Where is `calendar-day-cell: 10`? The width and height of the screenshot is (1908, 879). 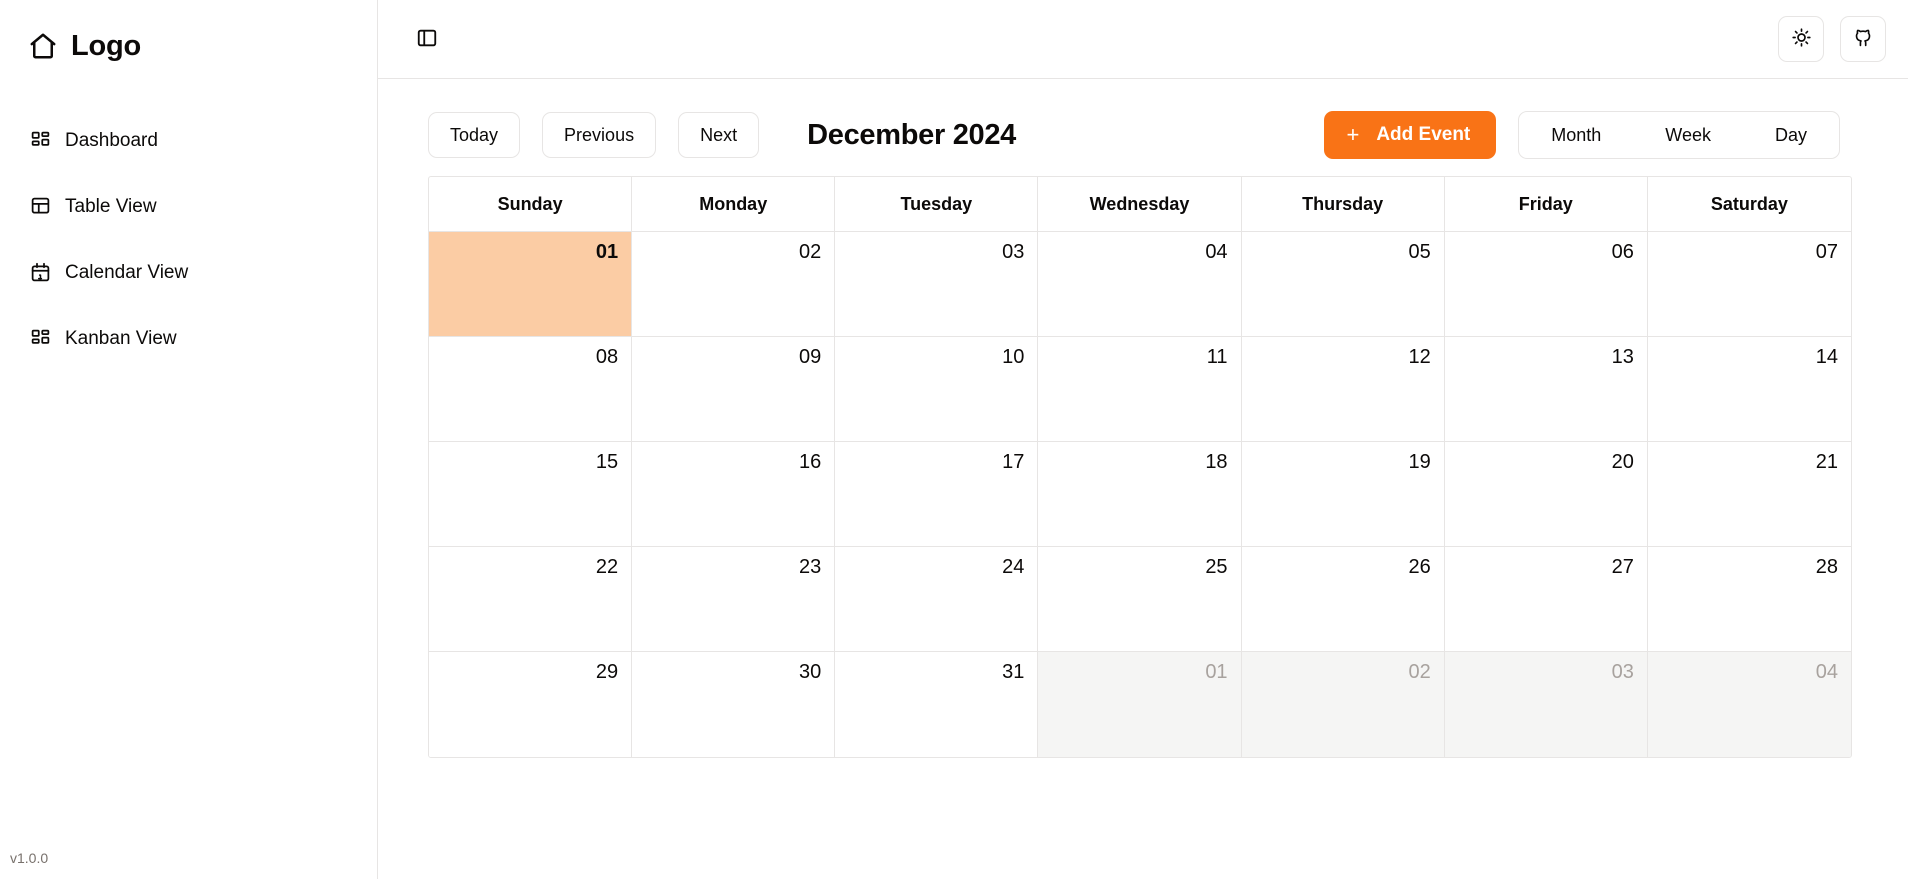 calendar-day-cell: 10 is located at coordinates (937, 389).